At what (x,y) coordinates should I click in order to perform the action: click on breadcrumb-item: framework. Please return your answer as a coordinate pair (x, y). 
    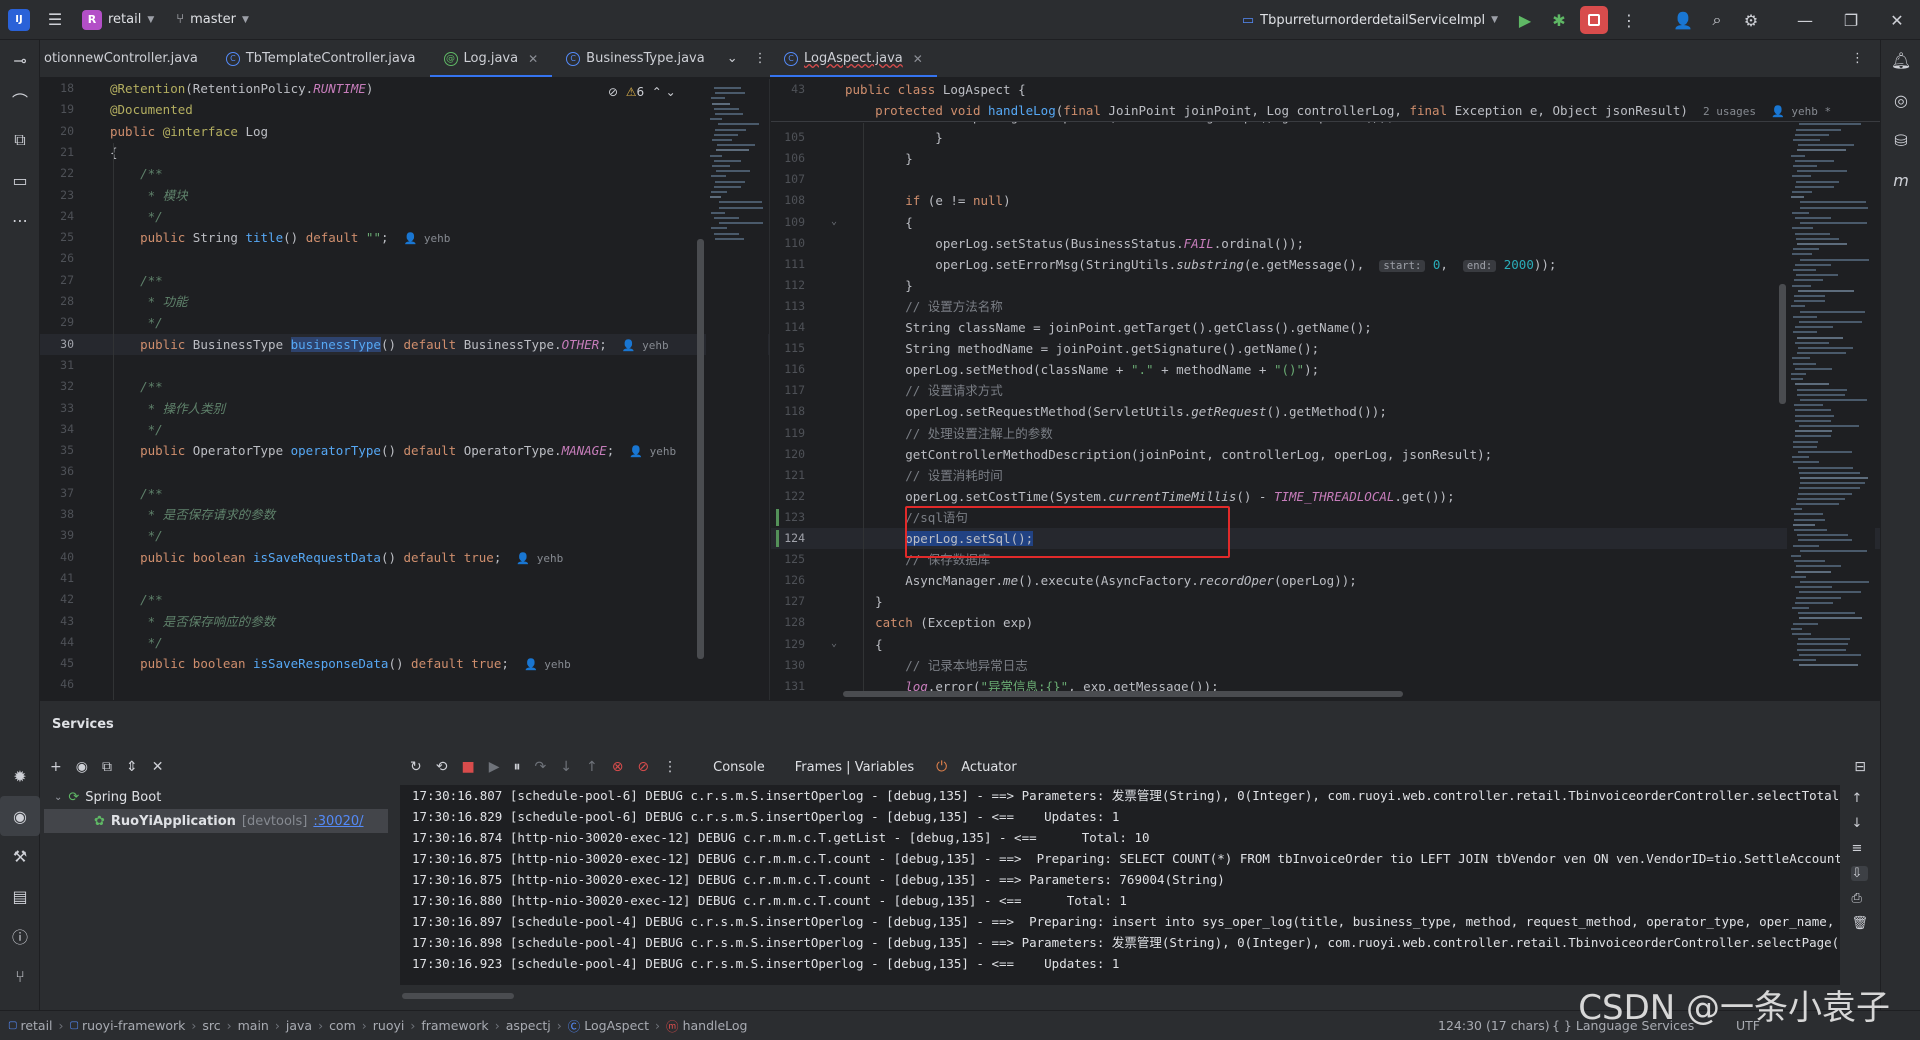
    Looking at the image, I should click on (454, 1025).